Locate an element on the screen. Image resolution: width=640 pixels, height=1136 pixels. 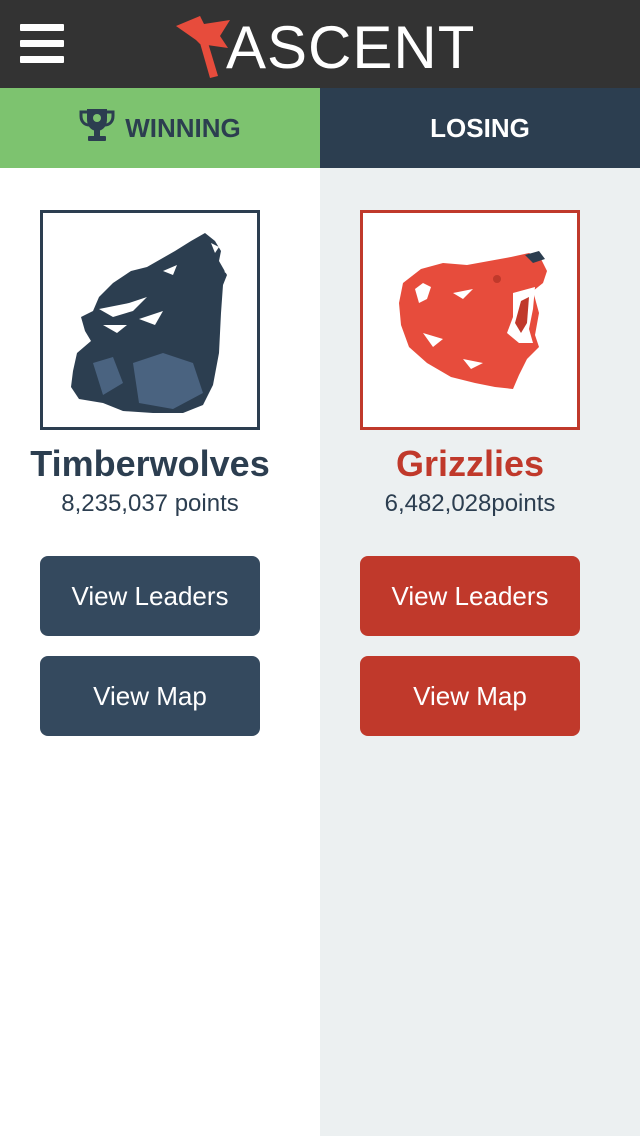
team-name: Timberwolves is located at coordinates (150, 463).